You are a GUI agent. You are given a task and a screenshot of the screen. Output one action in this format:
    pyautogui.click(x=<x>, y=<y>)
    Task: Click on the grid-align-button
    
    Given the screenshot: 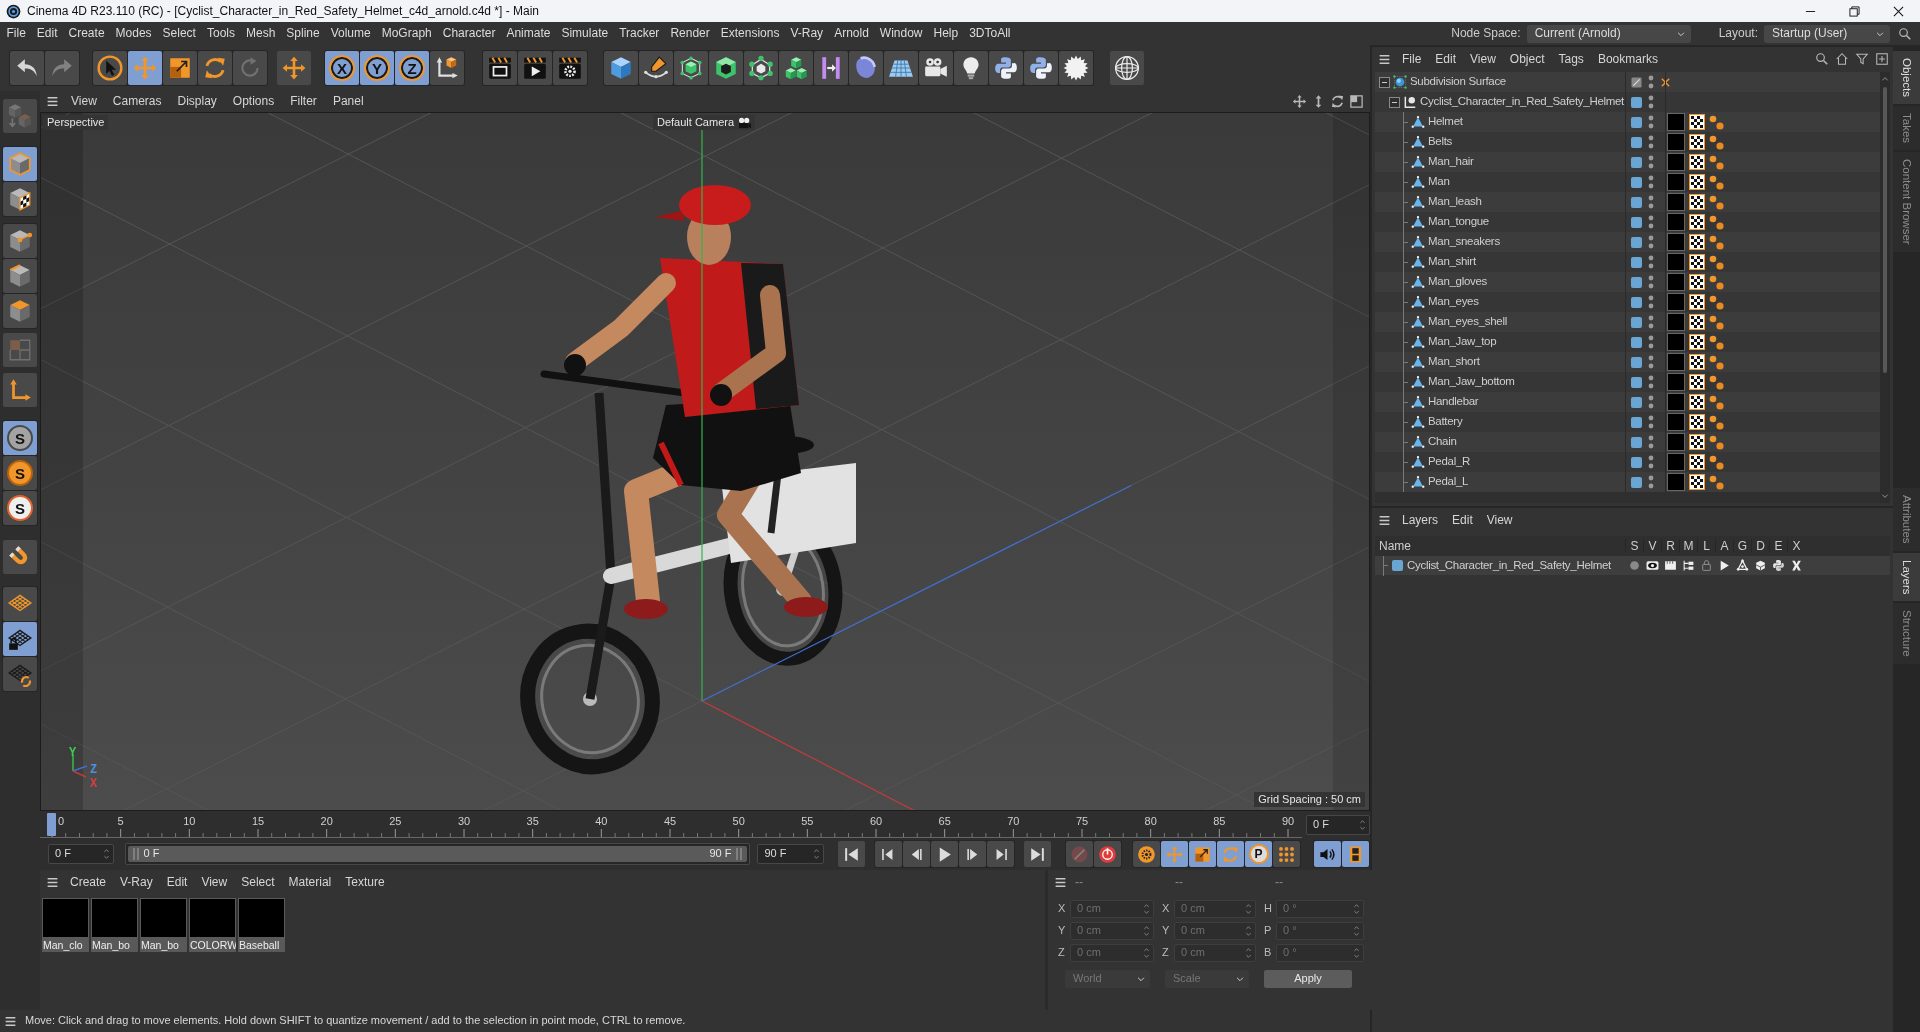 What is the action you would take?
    pyautogui.click(x=20, y=674)
    